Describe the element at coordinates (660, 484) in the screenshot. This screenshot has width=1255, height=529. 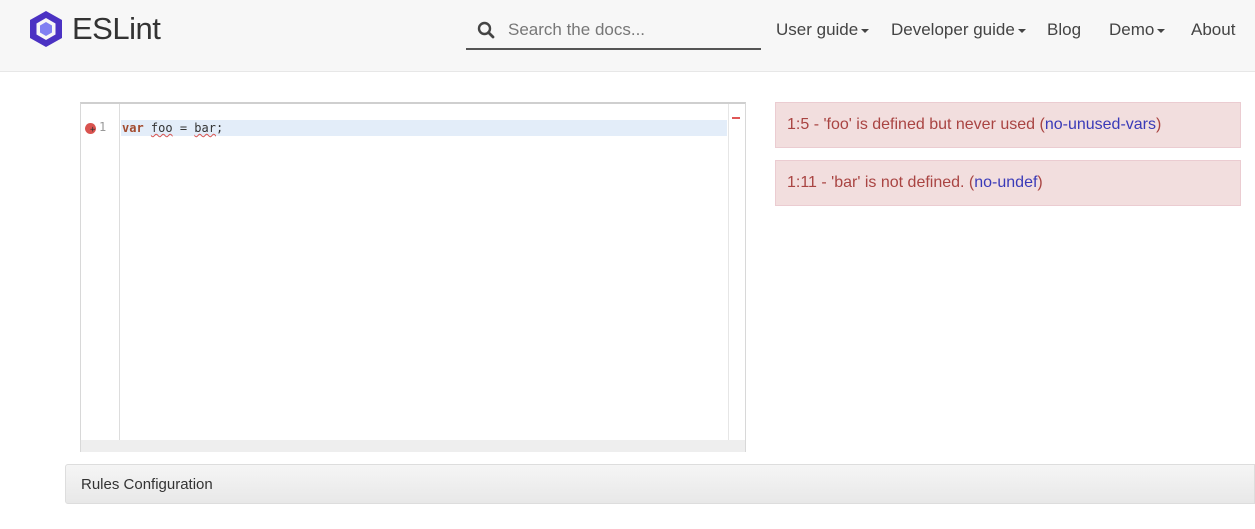
I see `rules-configuration-toggle: Rules Configuration` at that location.